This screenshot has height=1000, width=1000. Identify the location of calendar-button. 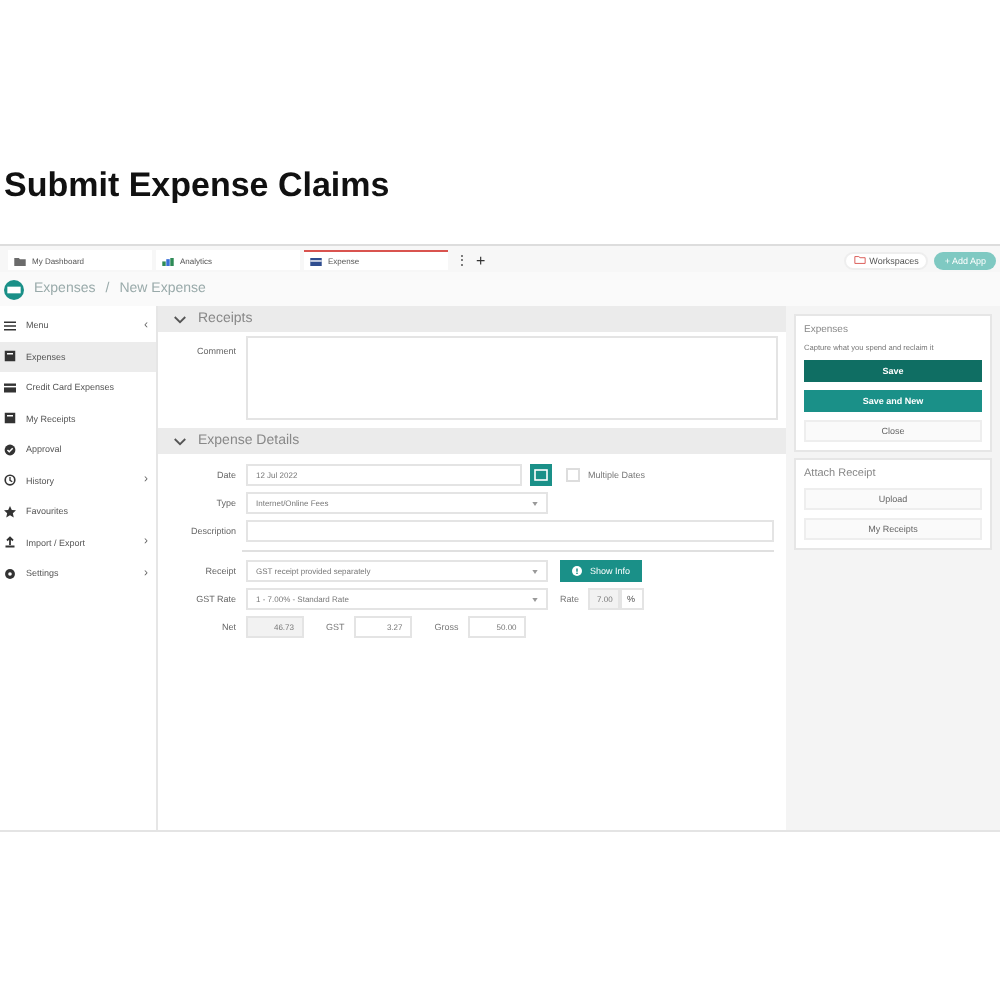
(541, 475).